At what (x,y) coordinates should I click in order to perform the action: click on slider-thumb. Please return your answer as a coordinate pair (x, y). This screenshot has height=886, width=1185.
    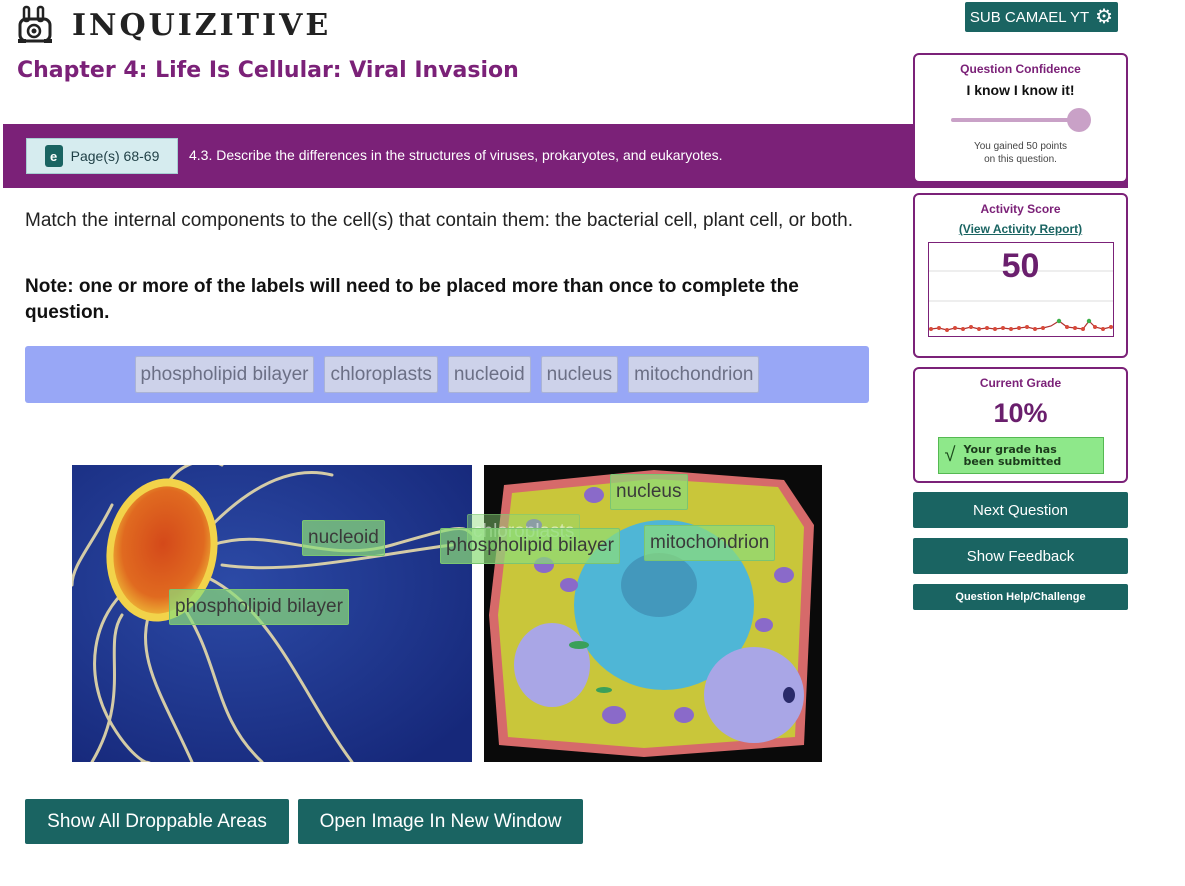
    Looking at the image, I should click on (1078, 120).